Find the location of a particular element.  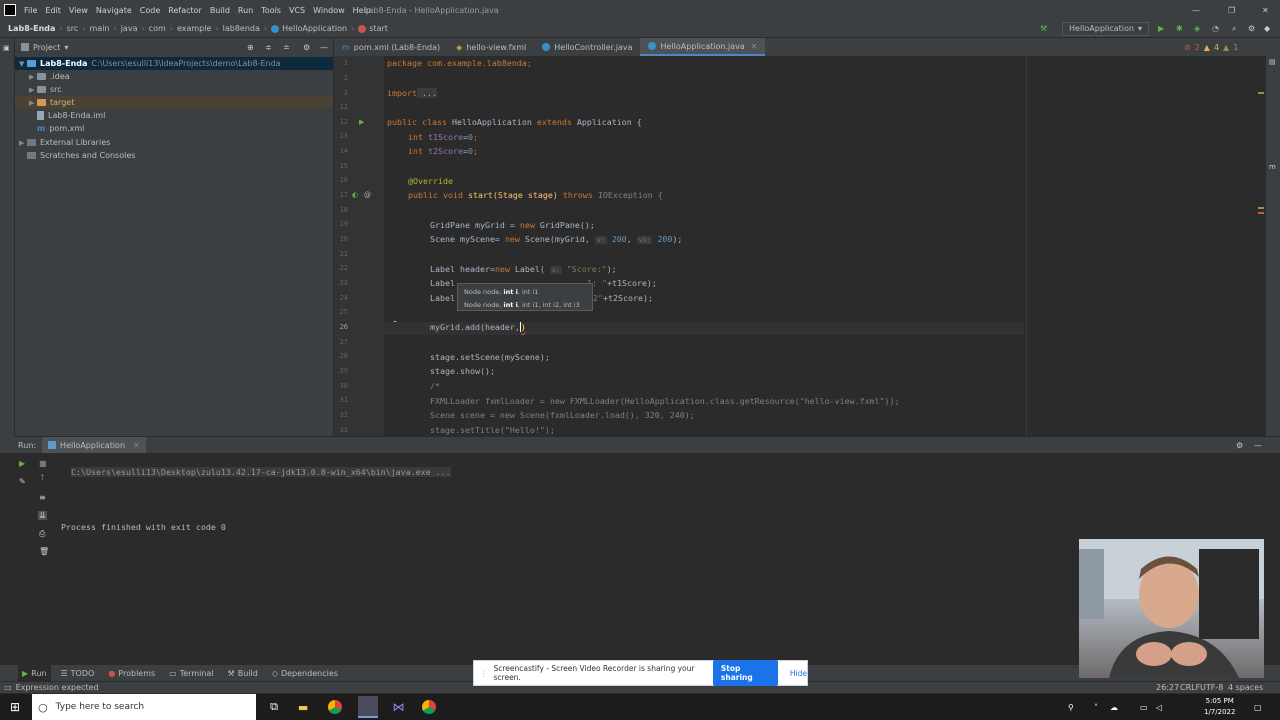

code-line-current: myGrid.add(header,) is located at coordinates (478, 327).